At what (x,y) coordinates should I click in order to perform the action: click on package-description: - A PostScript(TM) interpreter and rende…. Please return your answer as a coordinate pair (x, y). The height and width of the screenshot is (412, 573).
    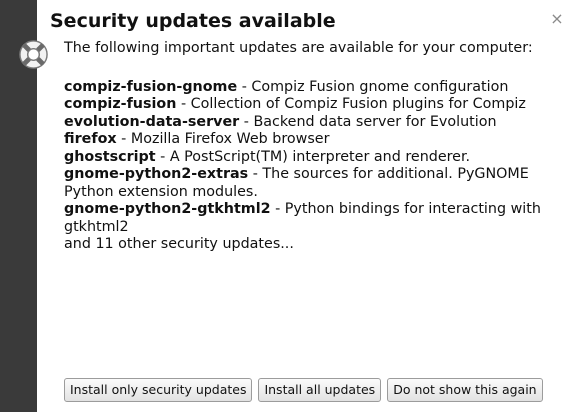
    Looking at the image, I should click on (313, 156).